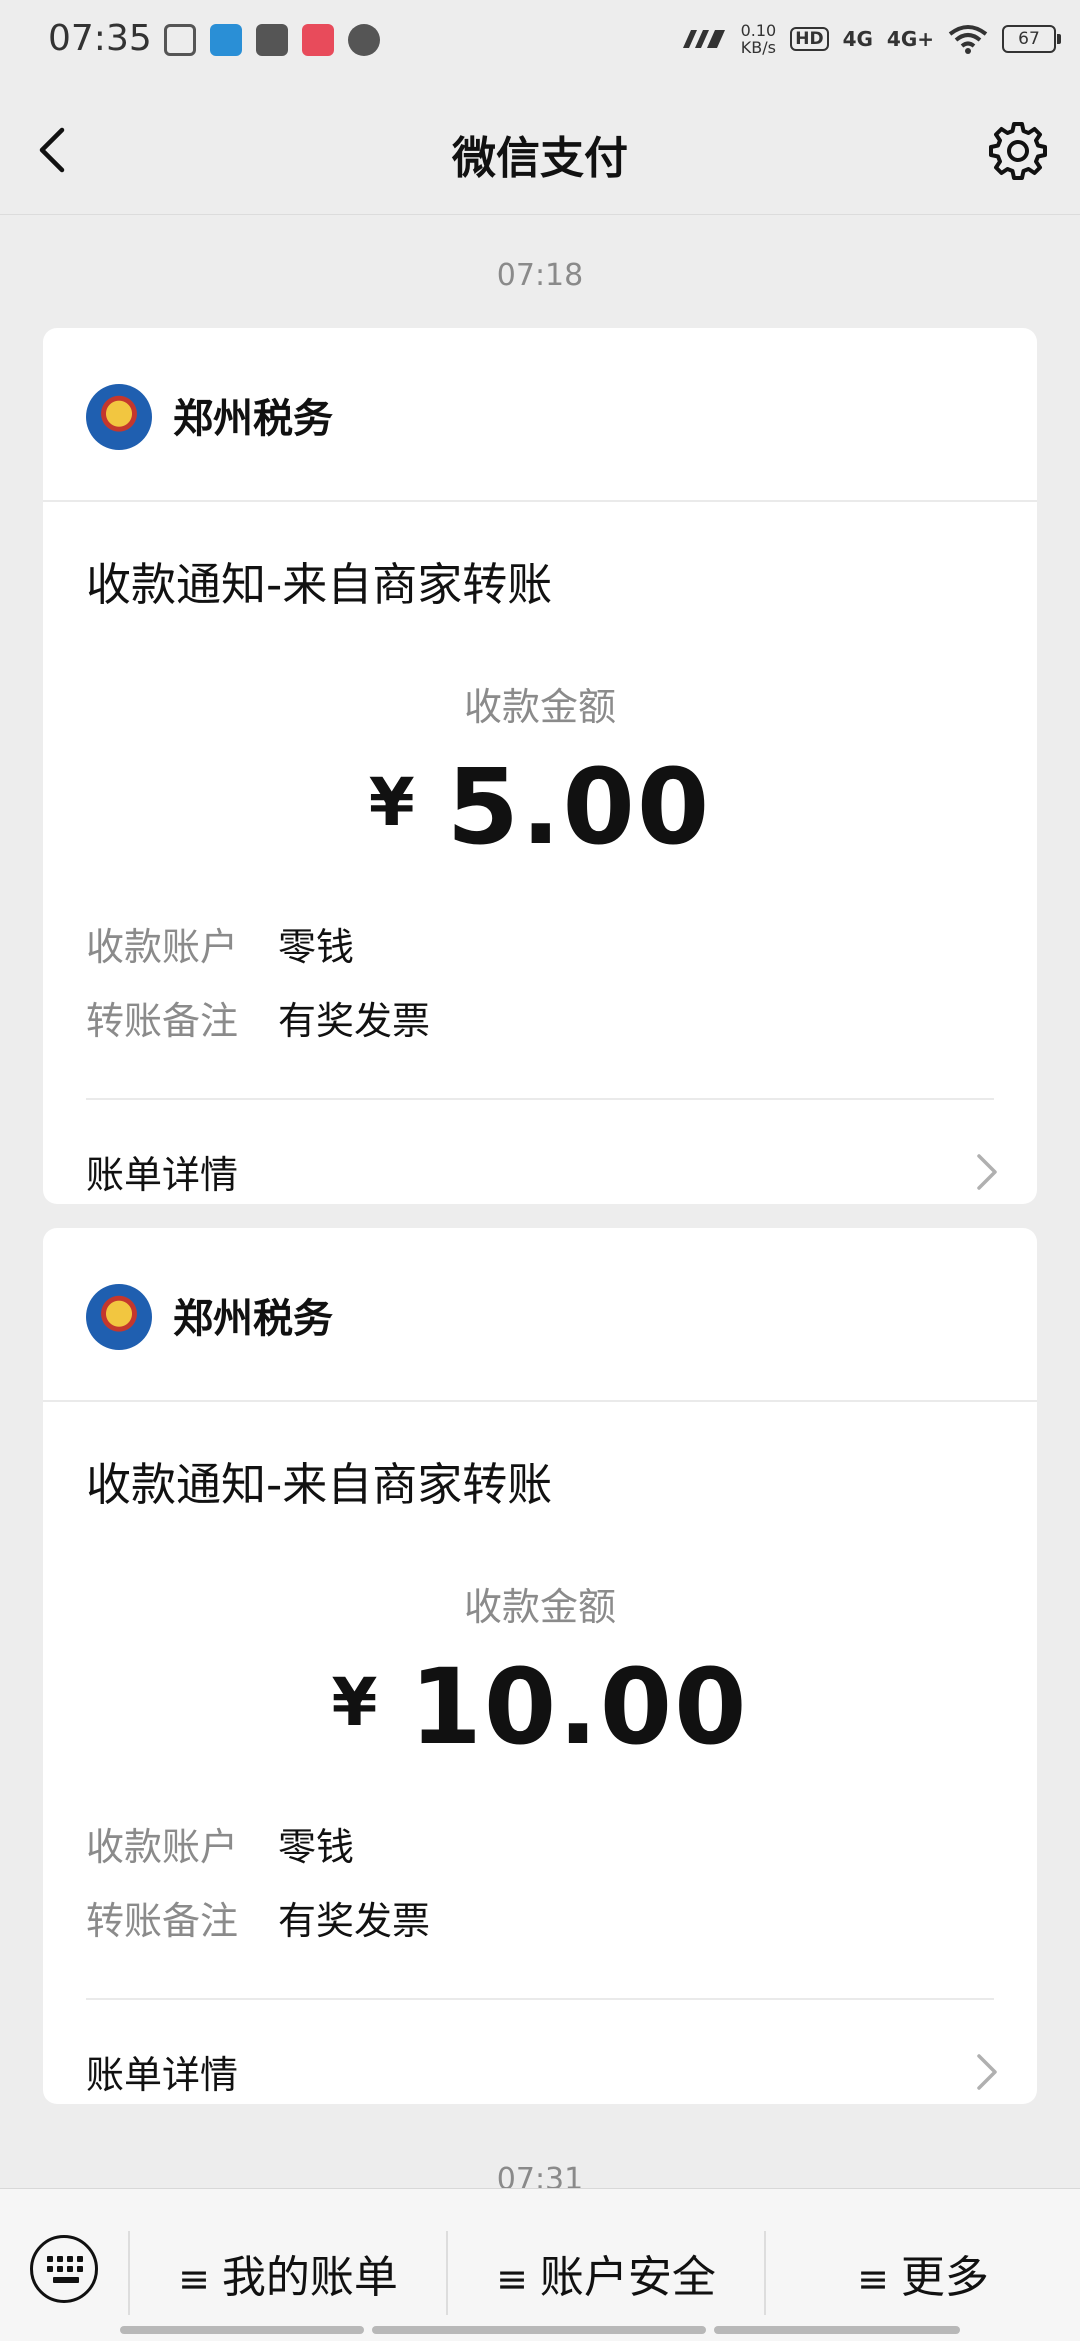 The height and width of the screenshot is (2341, 1080). Describe the element at coordinates (968, 39) in the screenshot. I see `wifi-icon` at that location.